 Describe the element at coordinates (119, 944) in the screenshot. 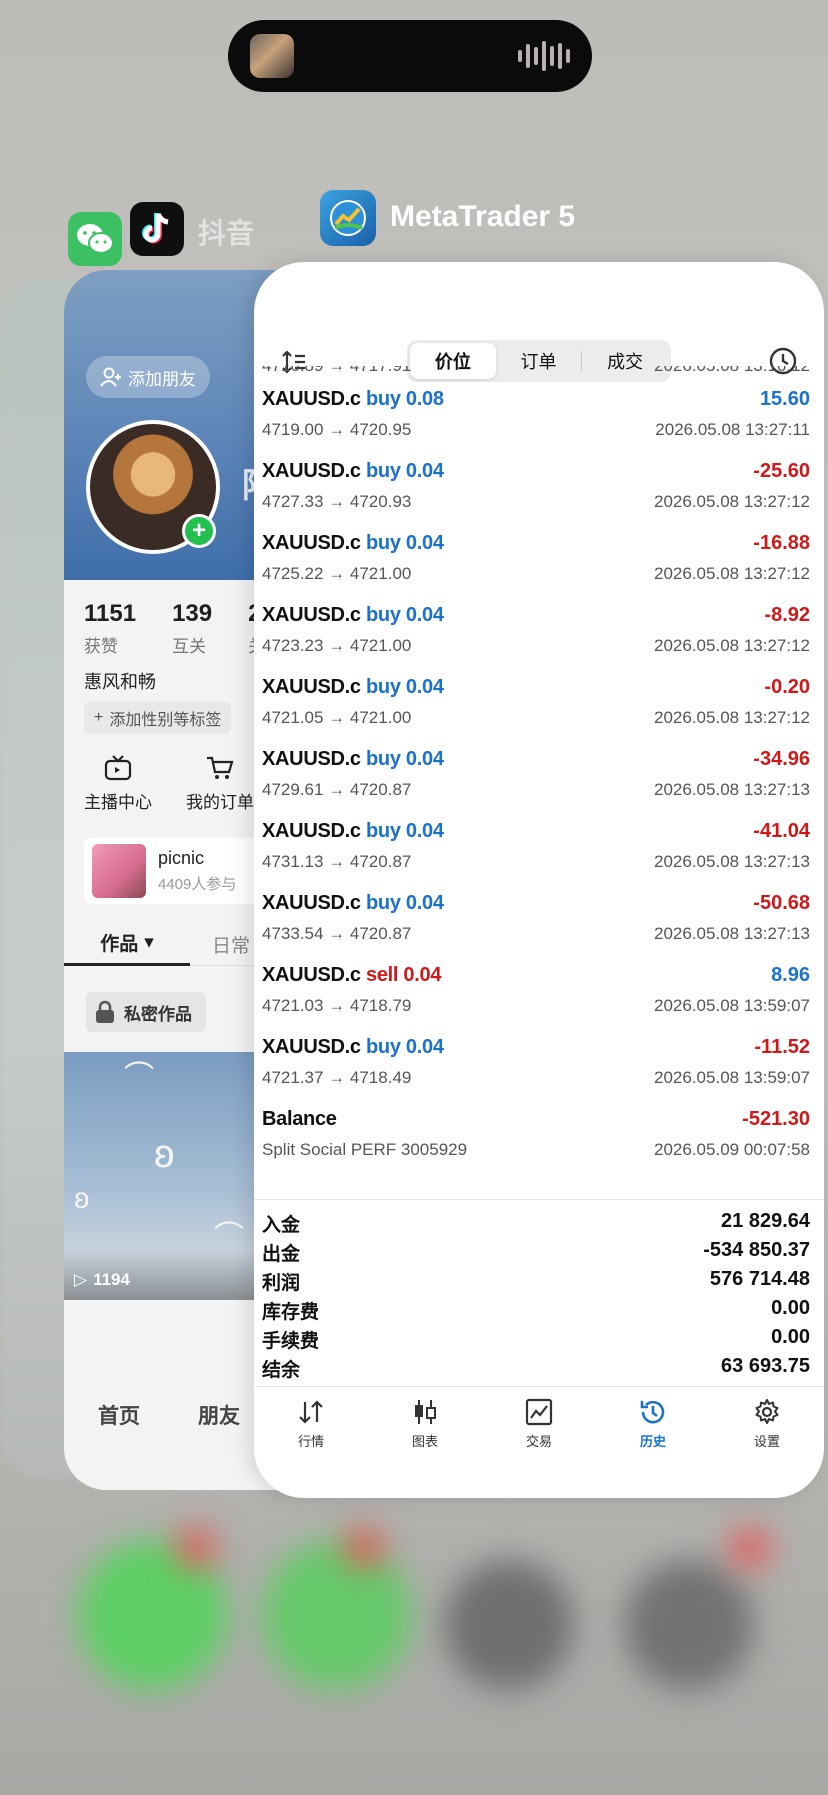

I see `tab-label: 作品` at that location.